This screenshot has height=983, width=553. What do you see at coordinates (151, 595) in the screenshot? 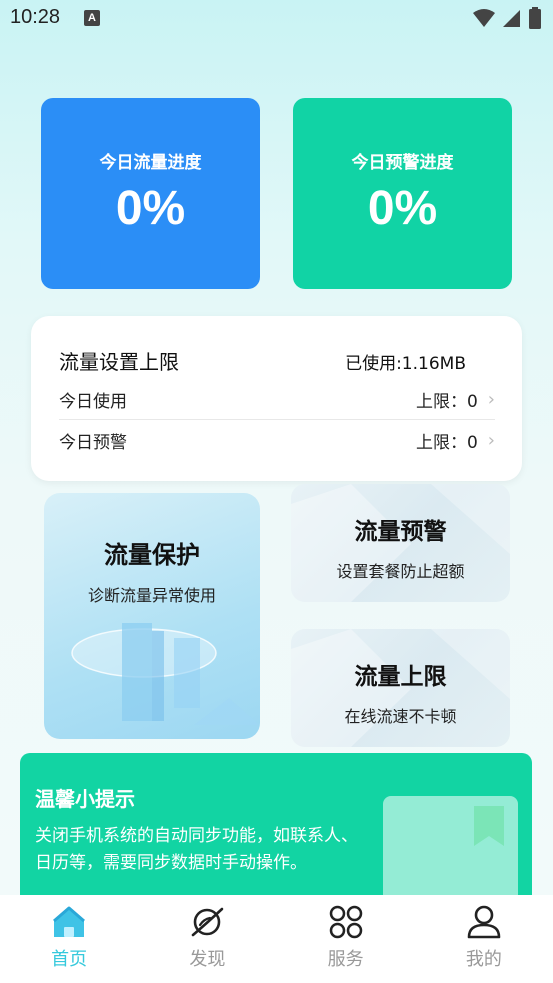
I see `protection-subtitle: 诊断流量异常使用` at bounding box center [151, 595].